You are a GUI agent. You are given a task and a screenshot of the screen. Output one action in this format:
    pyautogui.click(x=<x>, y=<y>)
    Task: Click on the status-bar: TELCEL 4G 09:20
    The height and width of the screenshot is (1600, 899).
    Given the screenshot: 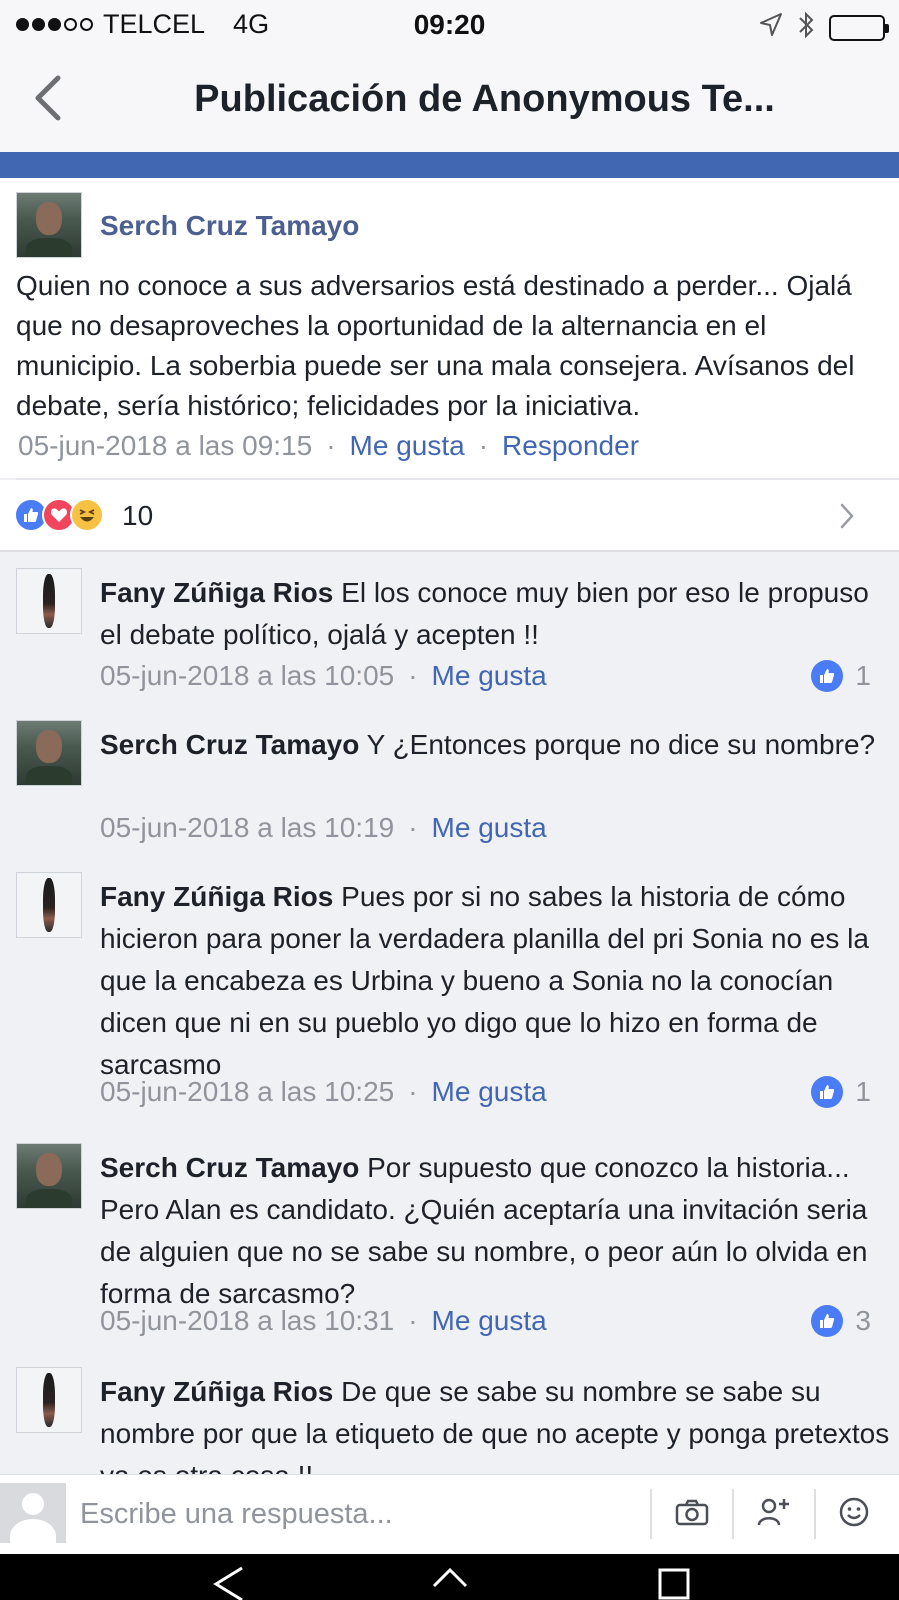 What is the action you would take?
    pyautogui.click(x=449, y=25)
    